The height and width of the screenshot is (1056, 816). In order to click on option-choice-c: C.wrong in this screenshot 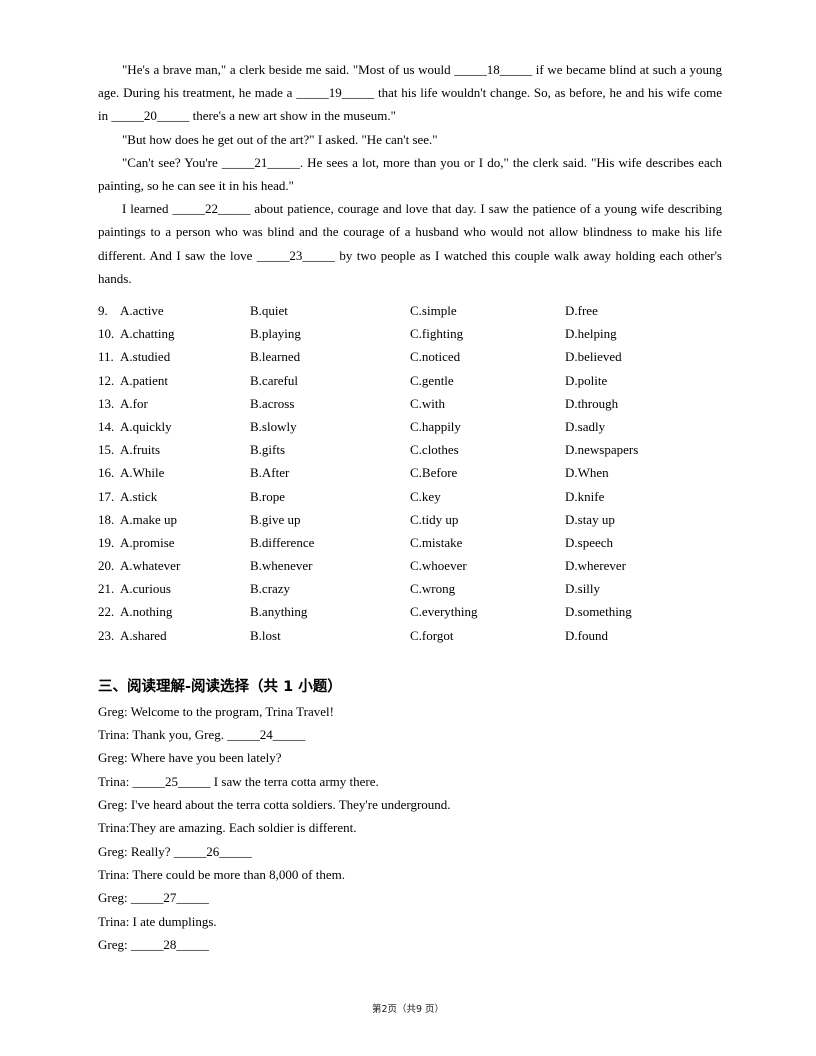, I will do `click(432, 588)`.